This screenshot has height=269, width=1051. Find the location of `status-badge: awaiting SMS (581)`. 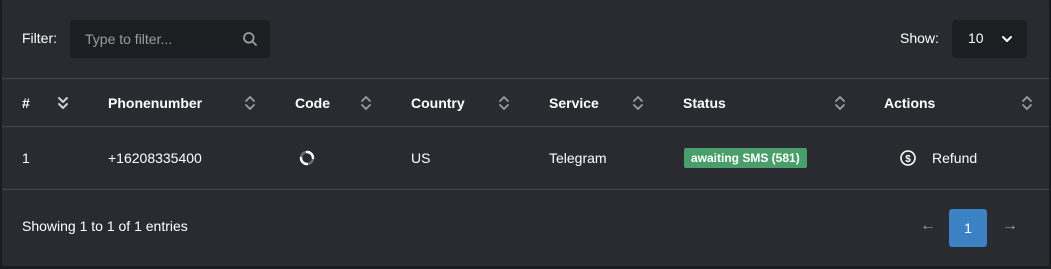

status-badge: awaiting SMS (581) is located at coordinates (745, 158).